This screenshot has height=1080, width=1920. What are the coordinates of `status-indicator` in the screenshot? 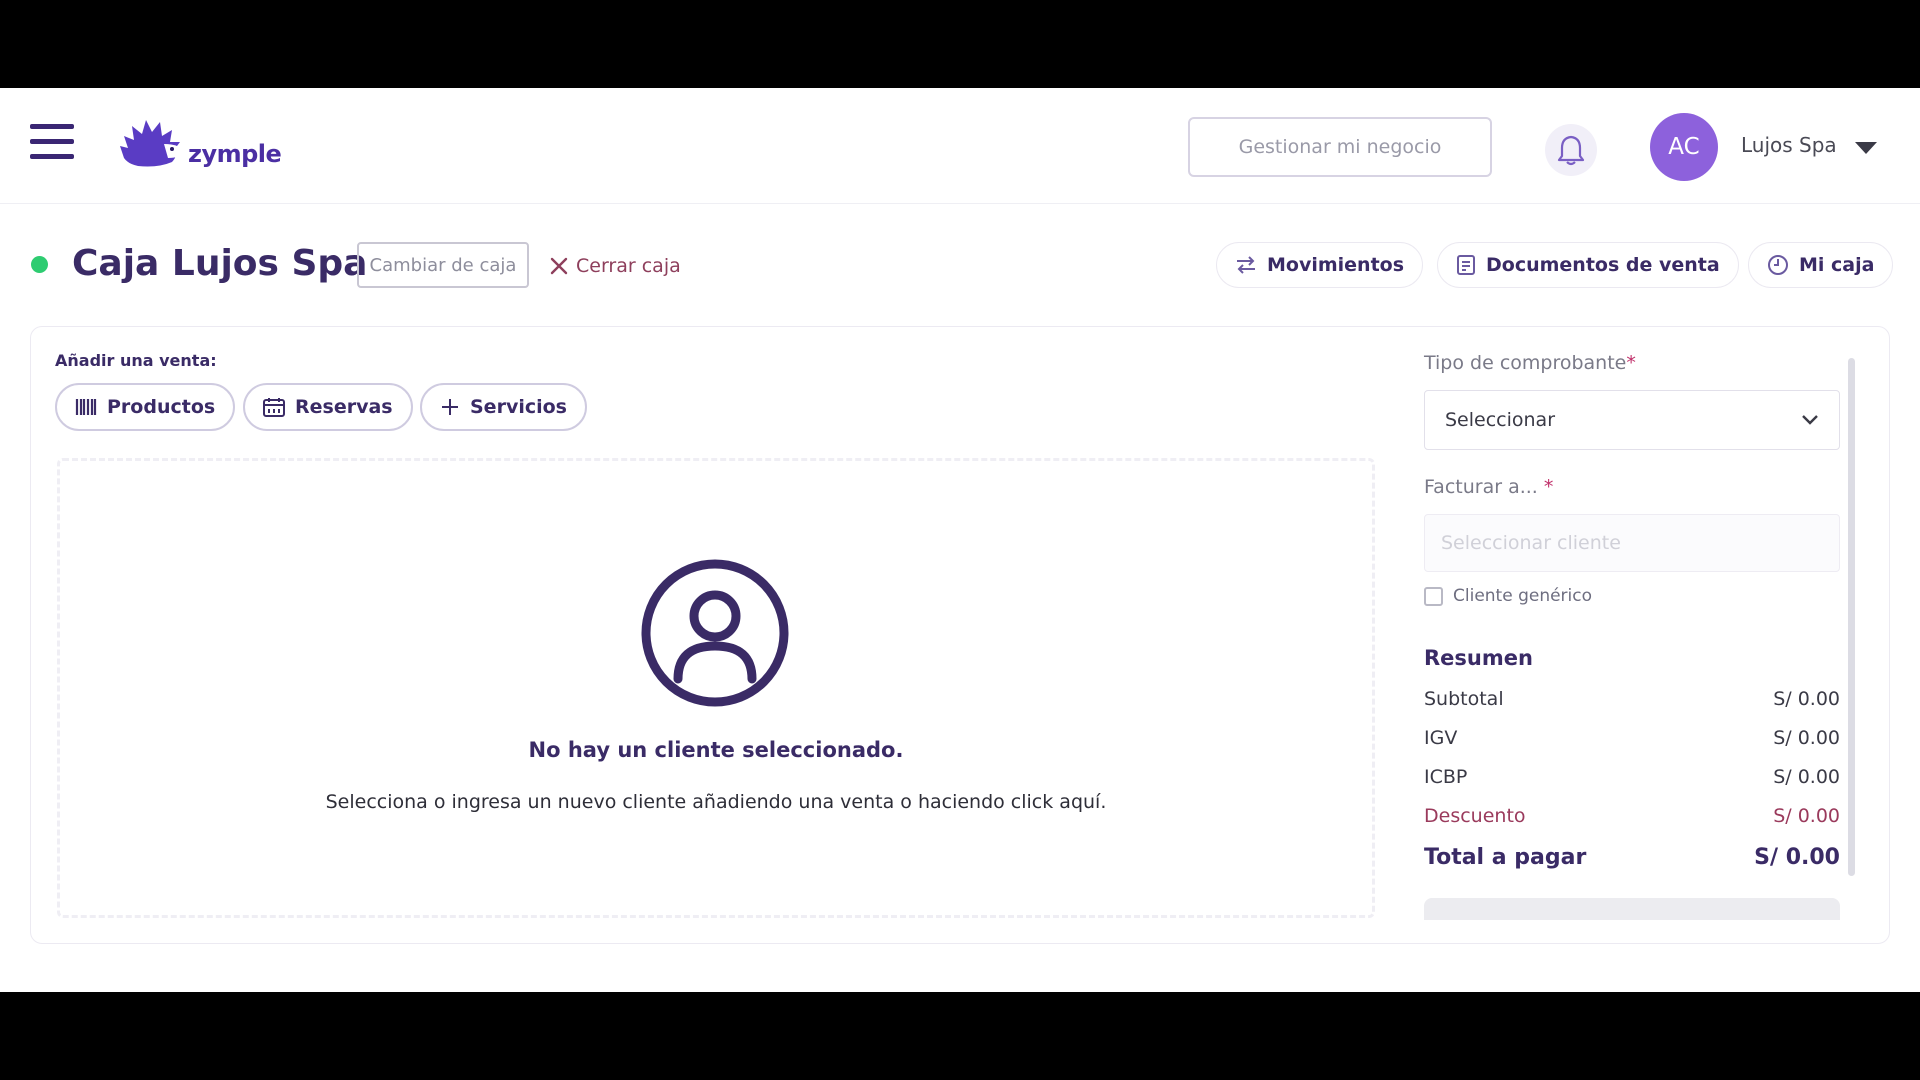 It's located at (39, 264).